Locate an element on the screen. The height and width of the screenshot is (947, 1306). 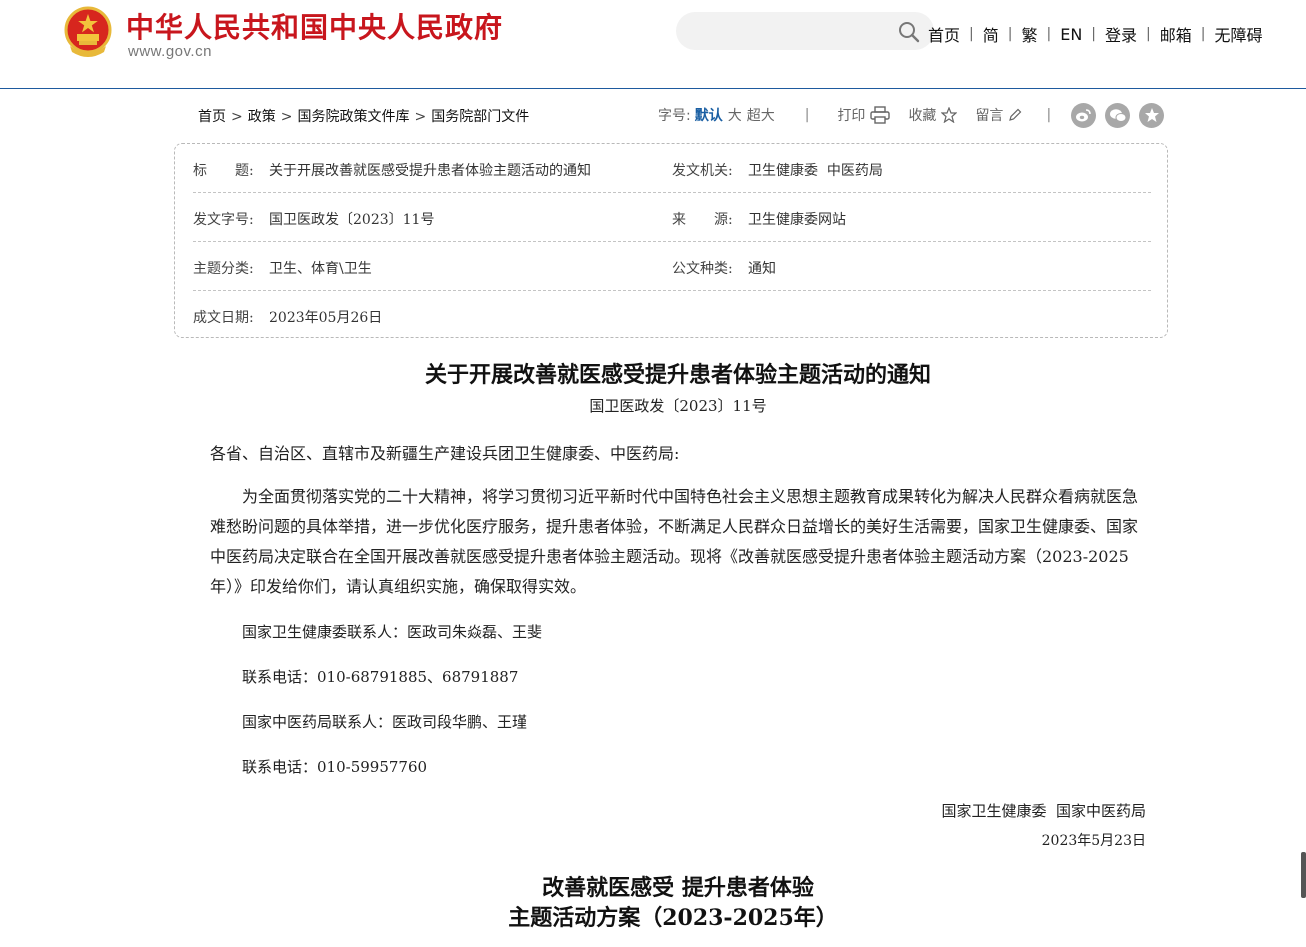
signature-date: 2023年5月23日 is located at coordinates (1093, 841).